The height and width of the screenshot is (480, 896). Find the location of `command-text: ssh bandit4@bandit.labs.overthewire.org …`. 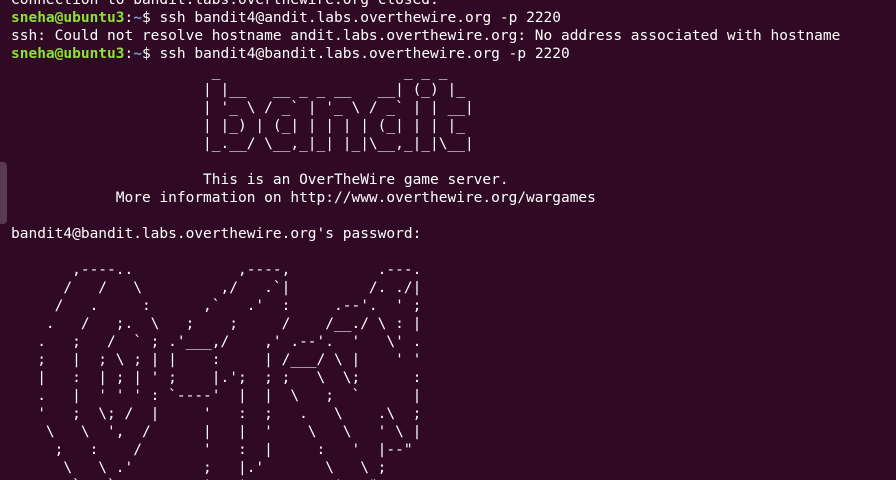

command-text: ssh bandit4@bandit.labs.overthewire.org … is located at coordinates (364, 54).